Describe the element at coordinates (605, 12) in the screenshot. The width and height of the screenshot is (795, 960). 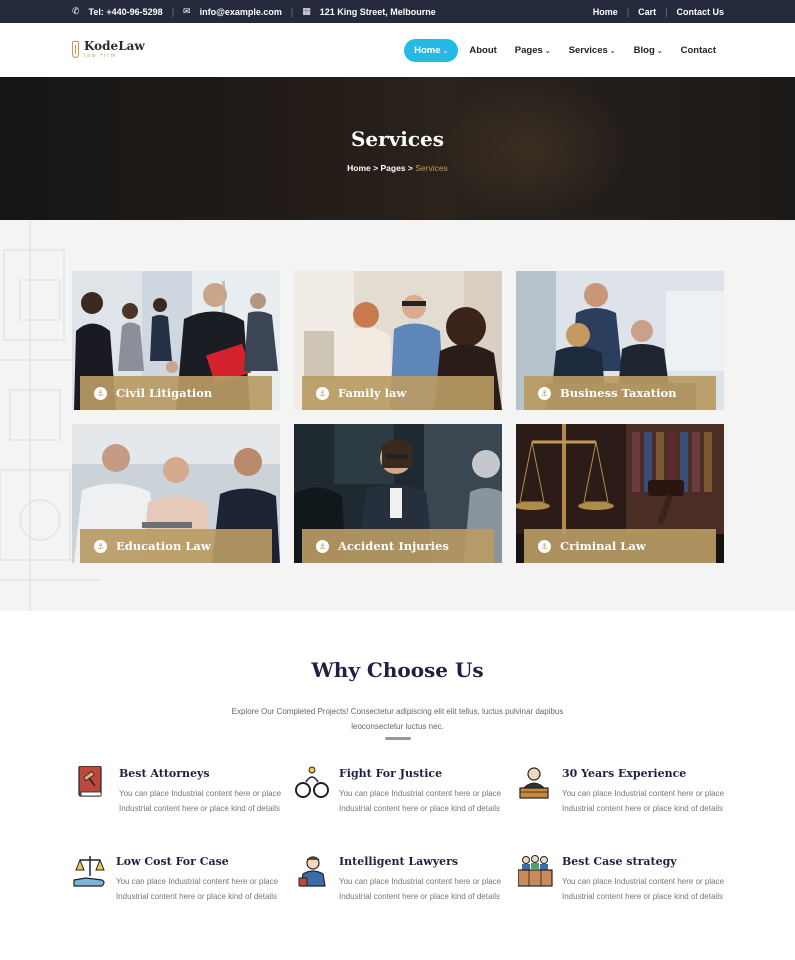
I see `top-link-home: Home` at that location.